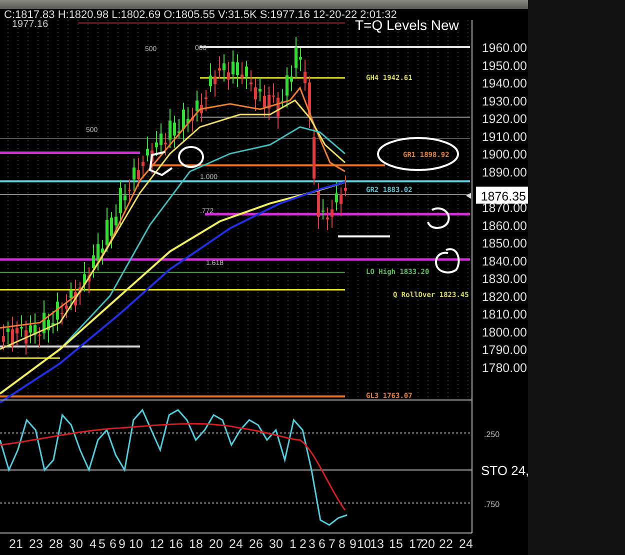  What do you see at coordinates (504, 119) in the screenshot?
I see `price-tick: 1920.00` at bounding box center [504, 119].